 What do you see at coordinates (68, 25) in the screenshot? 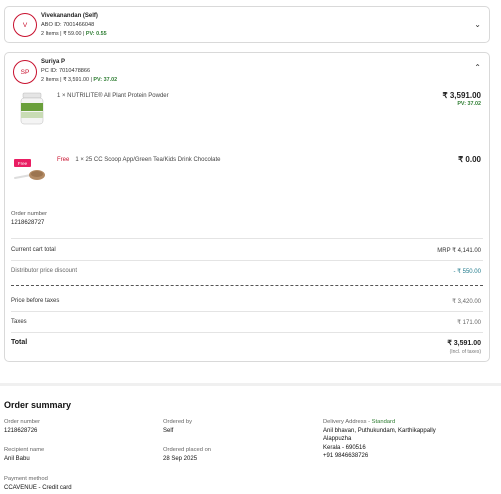
I see `abo-id: ABO ID: 7001466048` at bounding box center [68, 25].